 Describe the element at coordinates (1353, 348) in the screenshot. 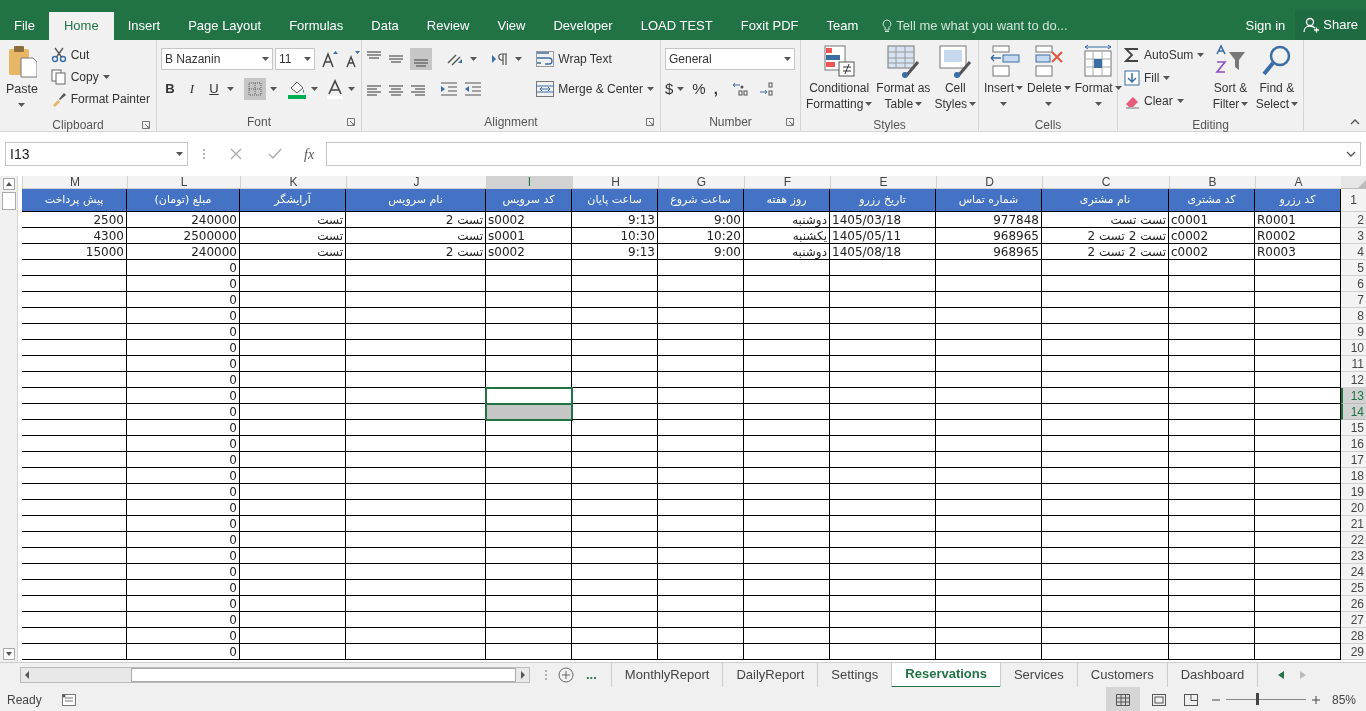

I see `row-header: 10` at that location.